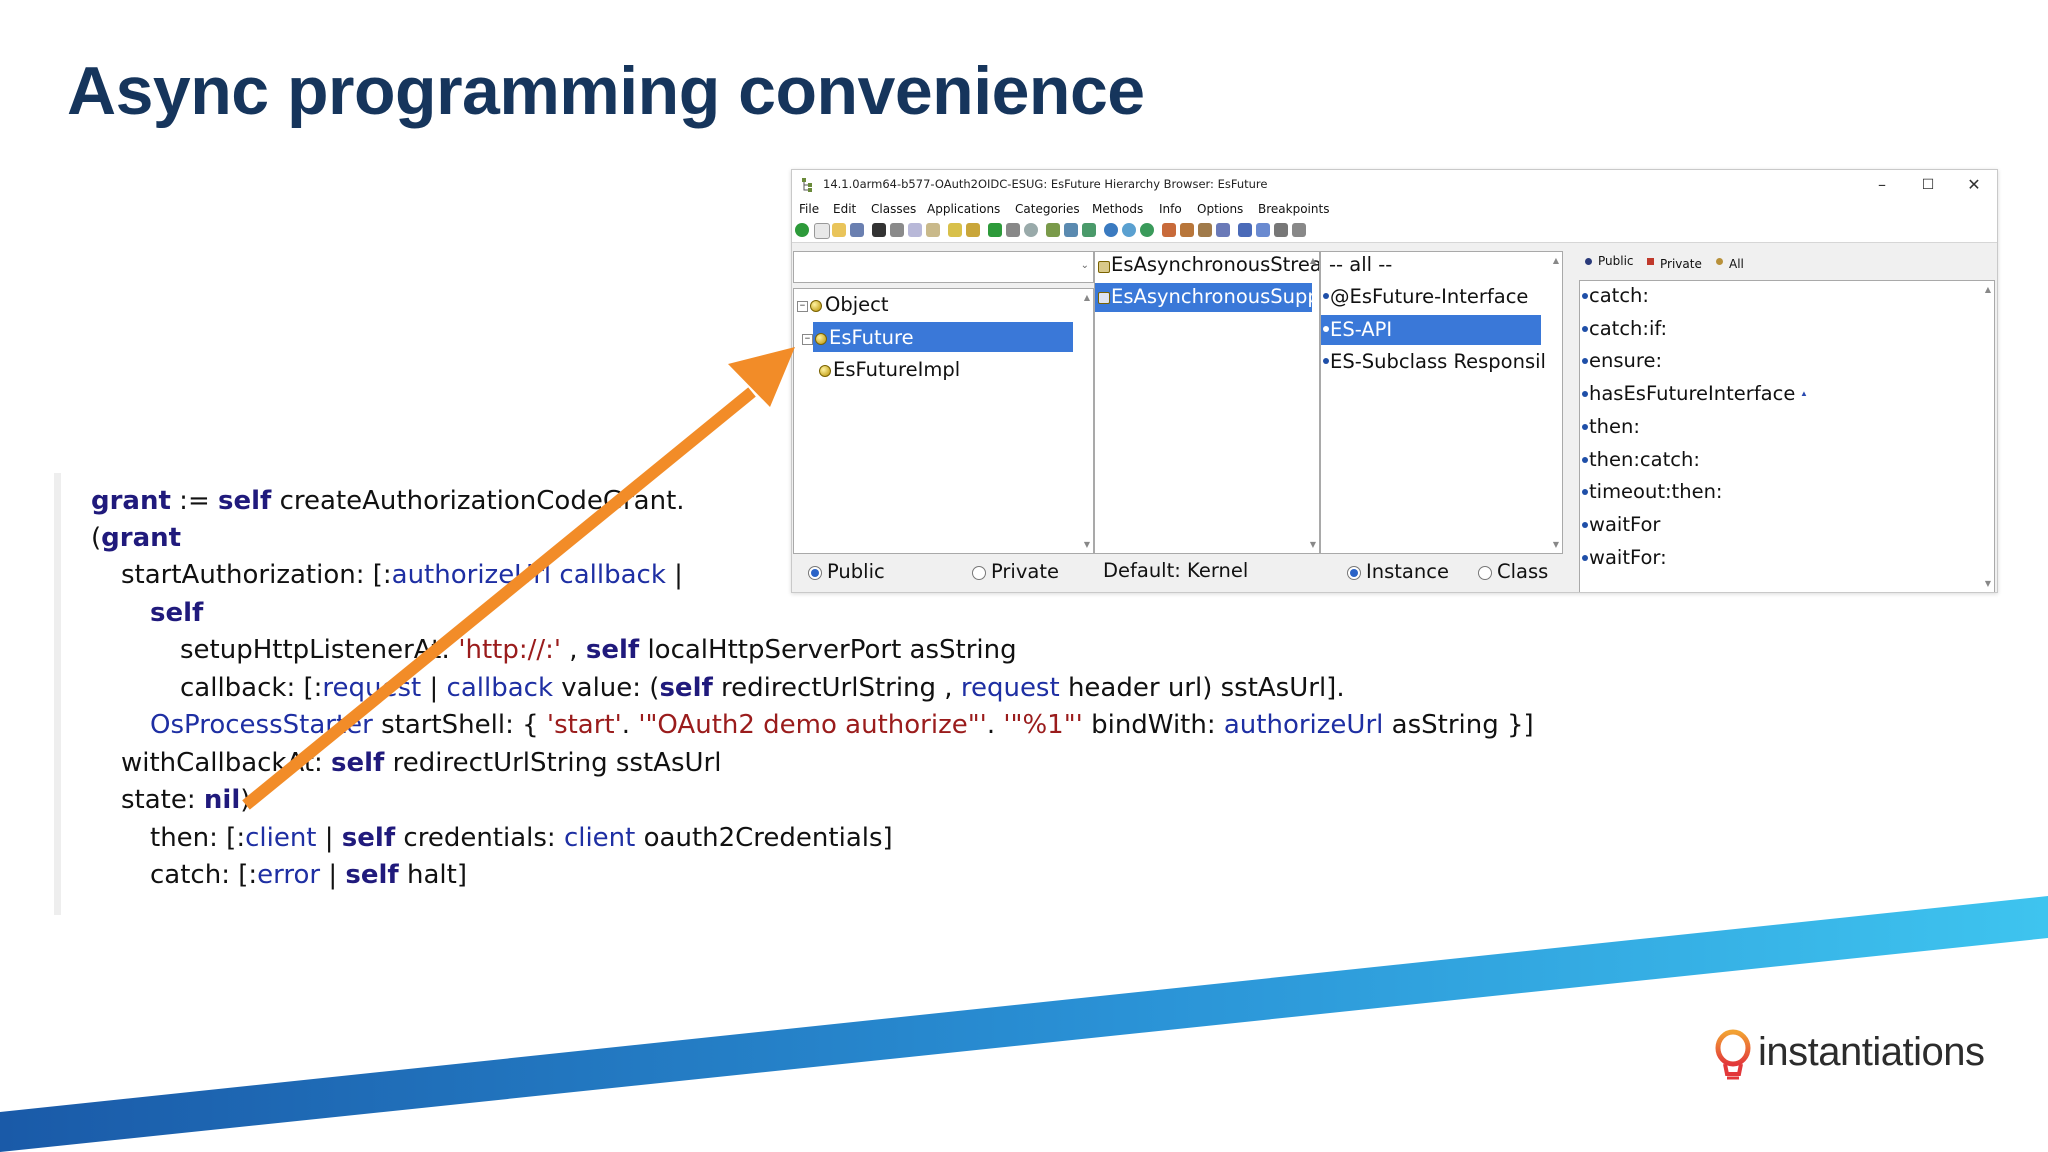 This screenshot has height=1152, width=2048. I want to click on method-item: then:catch:, so click(1644, 459).